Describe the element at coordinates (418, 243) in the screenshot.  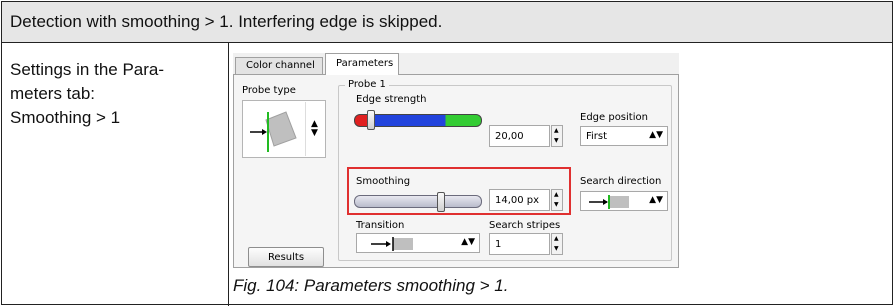
I see `transition-select: ▲▼` at that location.